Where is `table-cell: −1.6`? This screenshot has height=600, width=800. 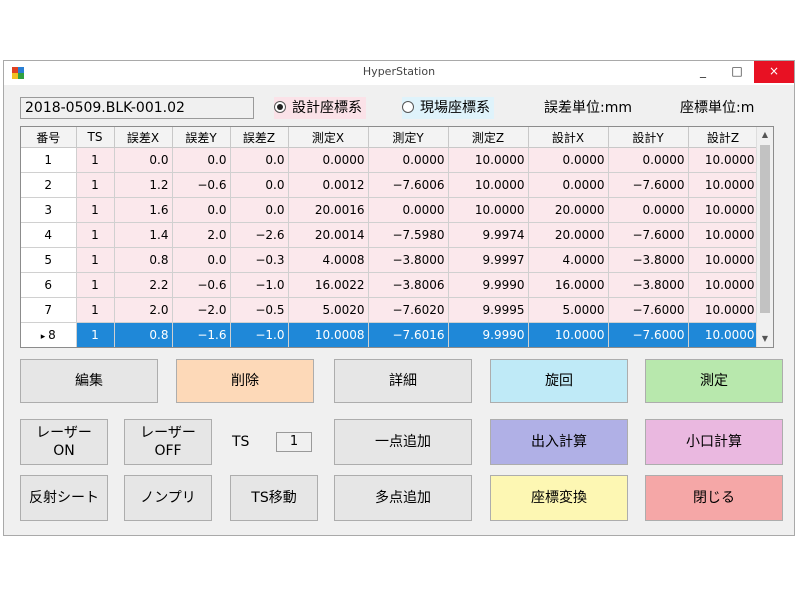
table-cell: −1.6 is located at coordinates (201, 334).